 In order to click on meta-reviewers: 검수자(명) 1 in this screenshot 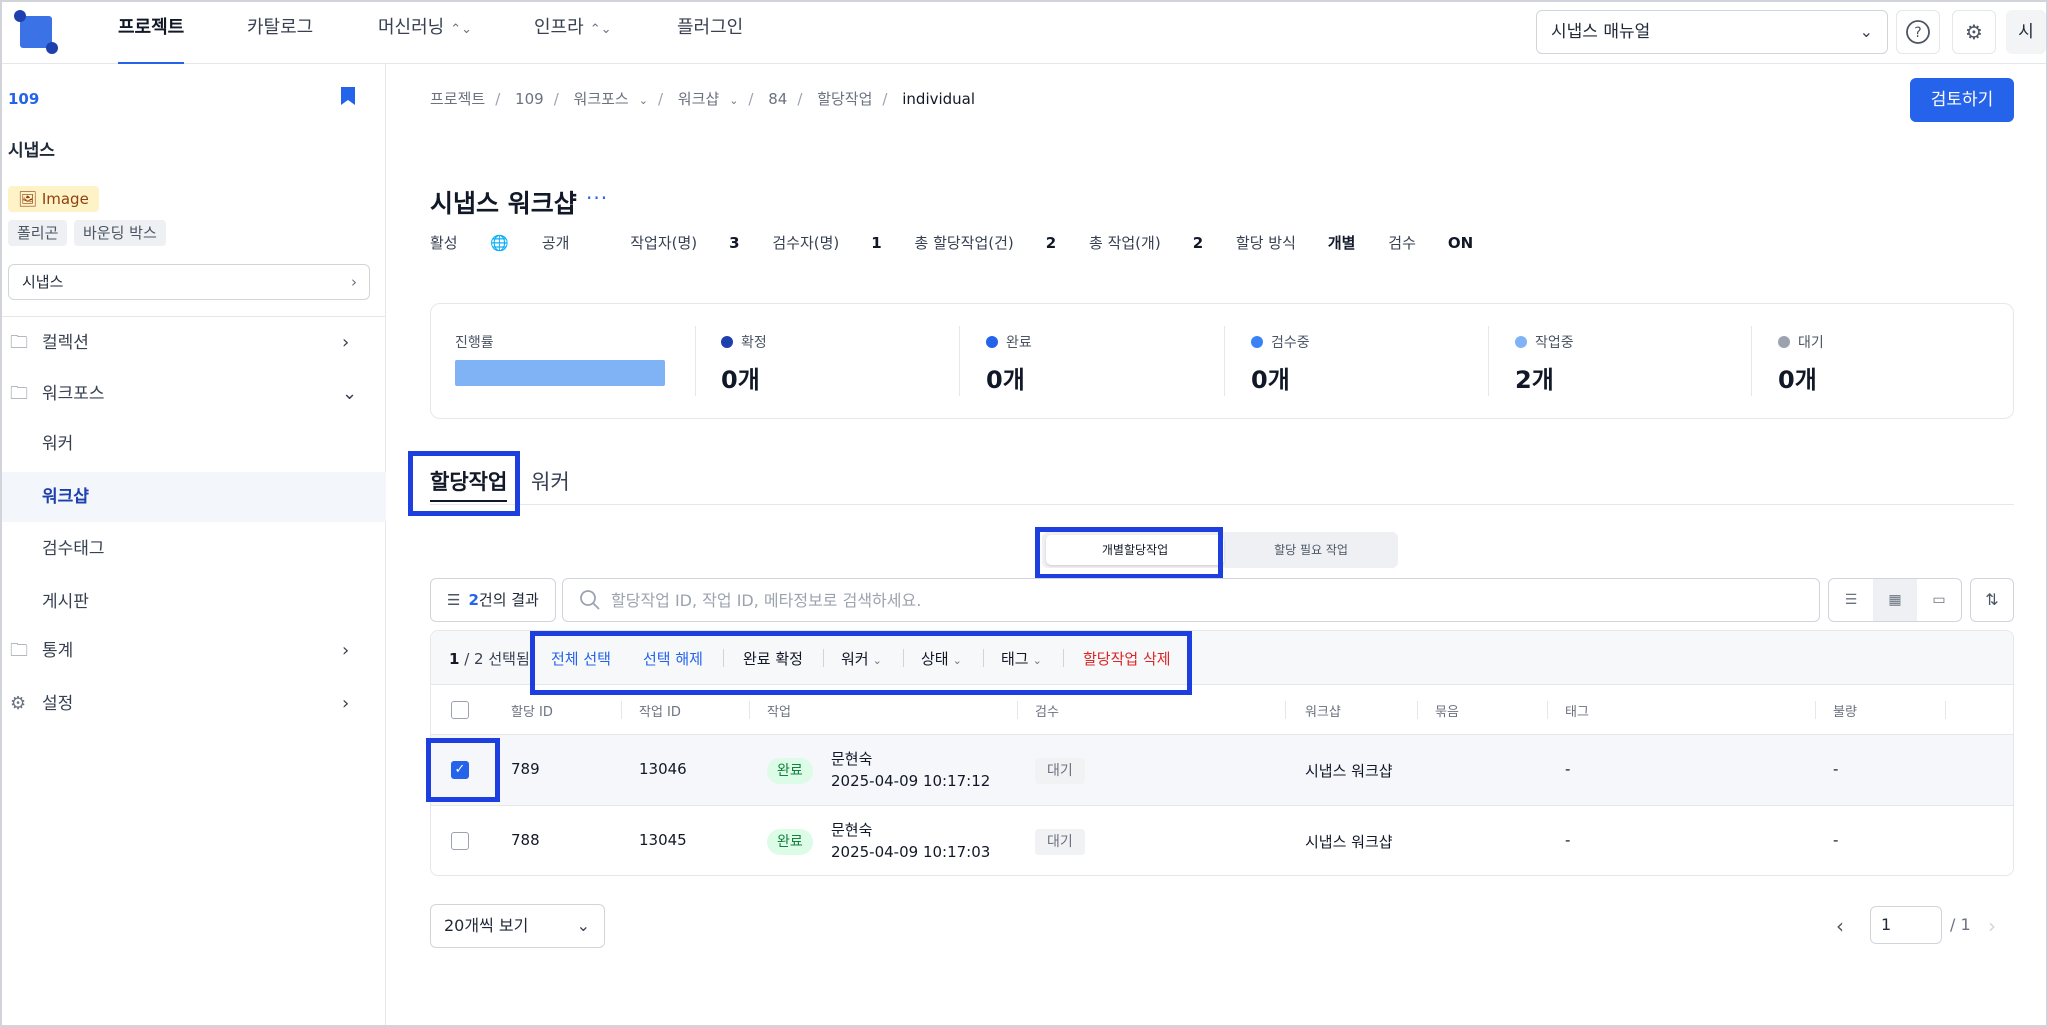, I will do `click(826, 243)`.